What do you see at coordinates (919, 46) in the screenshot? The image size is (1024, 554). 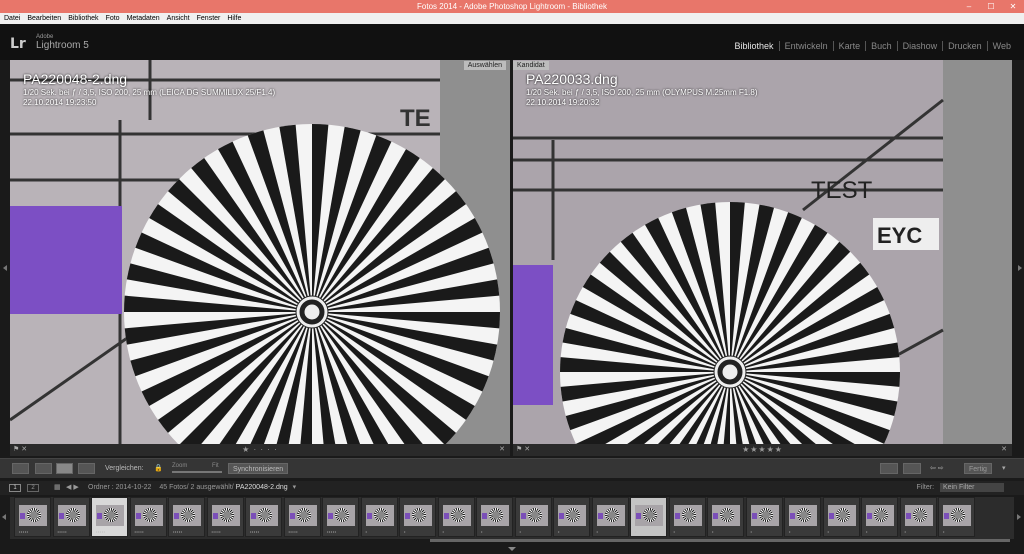 I see `module-diashow: Diashow` at bounding box center [919, 46].